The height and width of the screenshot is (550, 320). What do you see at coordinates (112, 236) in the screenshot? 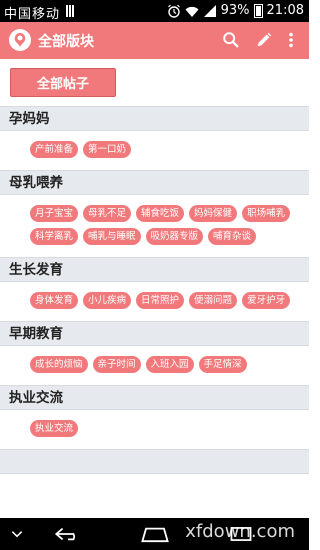
I see `tag-item: 哺乳与睡眠` at bounding box center [112, 236].